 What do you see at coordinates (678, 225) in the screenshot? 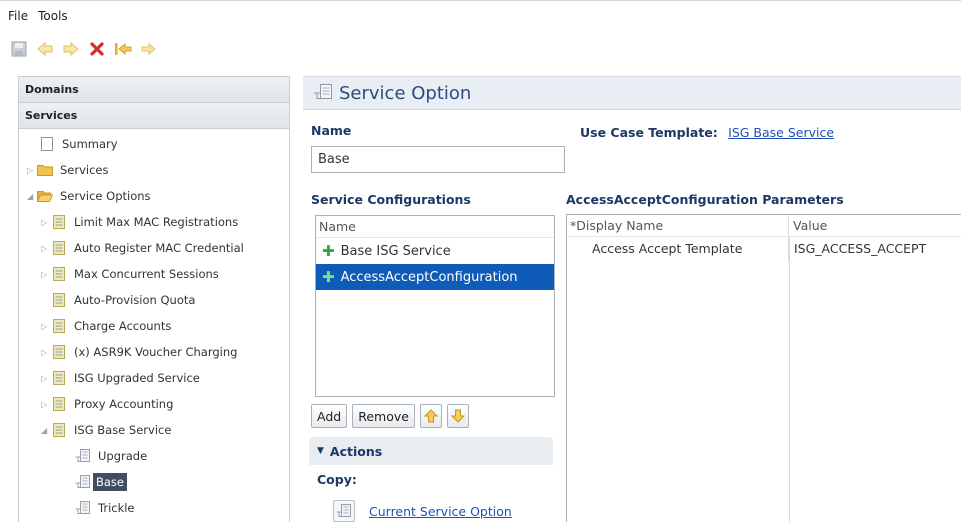
I see `column-header-display-name: *Display Name` at bounding box center [678, 225].